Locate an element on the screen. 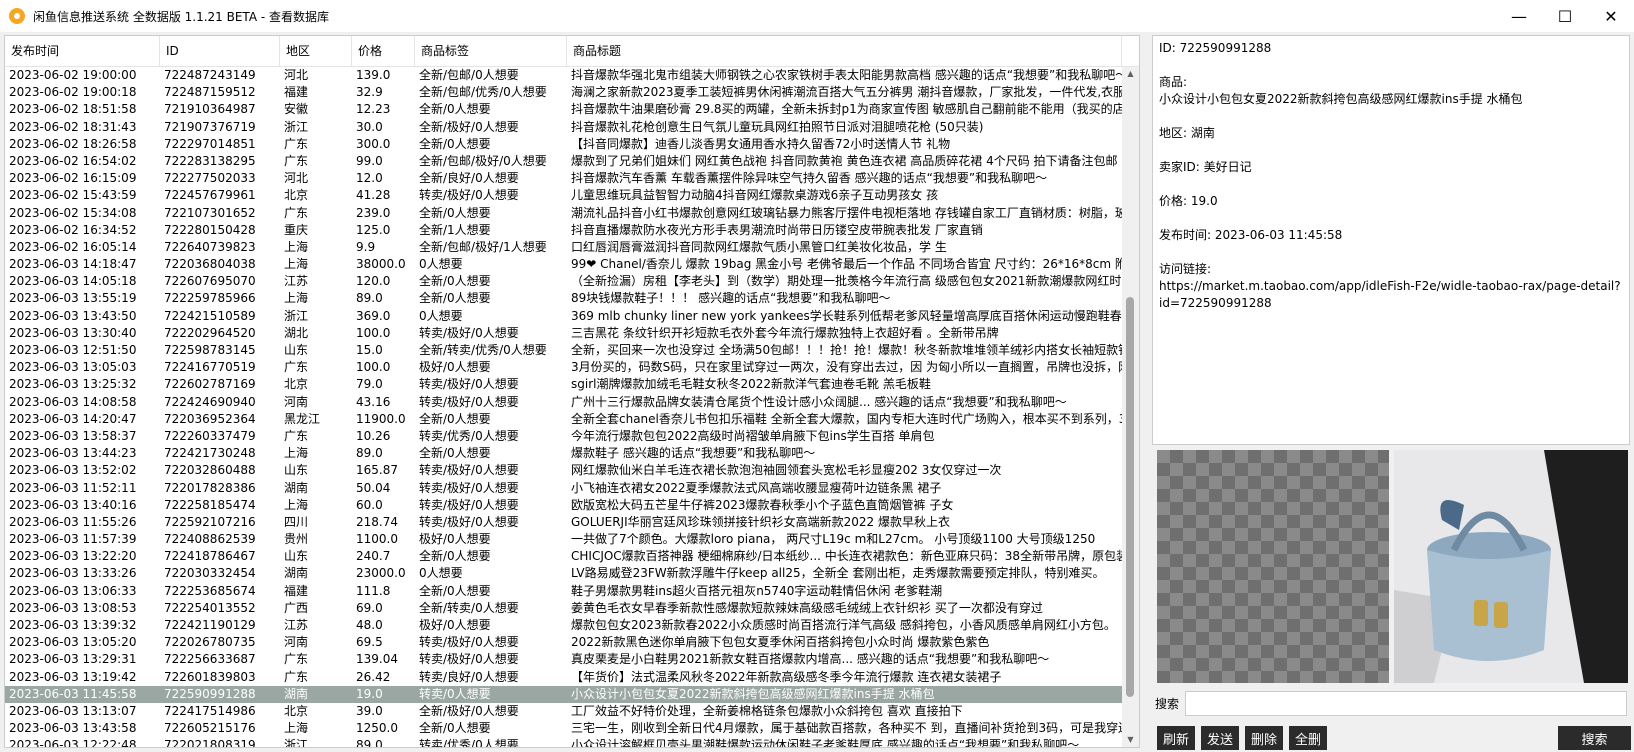 This screenshot has height=752, width=1634. table-cell: 2023-06-03 12:51:50 is located at coordinates (73, 350).